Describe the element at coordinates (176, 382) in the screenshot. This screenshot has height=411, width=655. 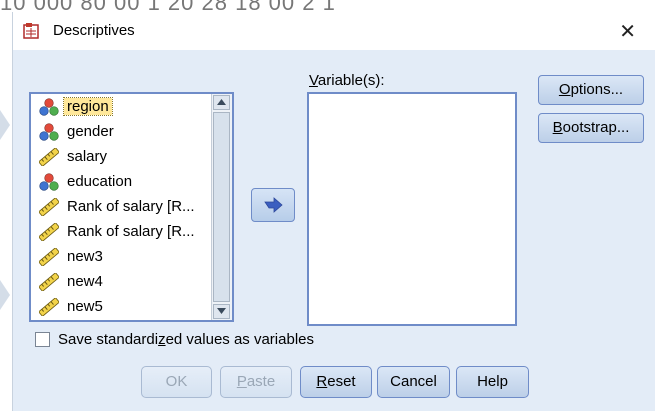
I see `ok-button: OK` at that location.